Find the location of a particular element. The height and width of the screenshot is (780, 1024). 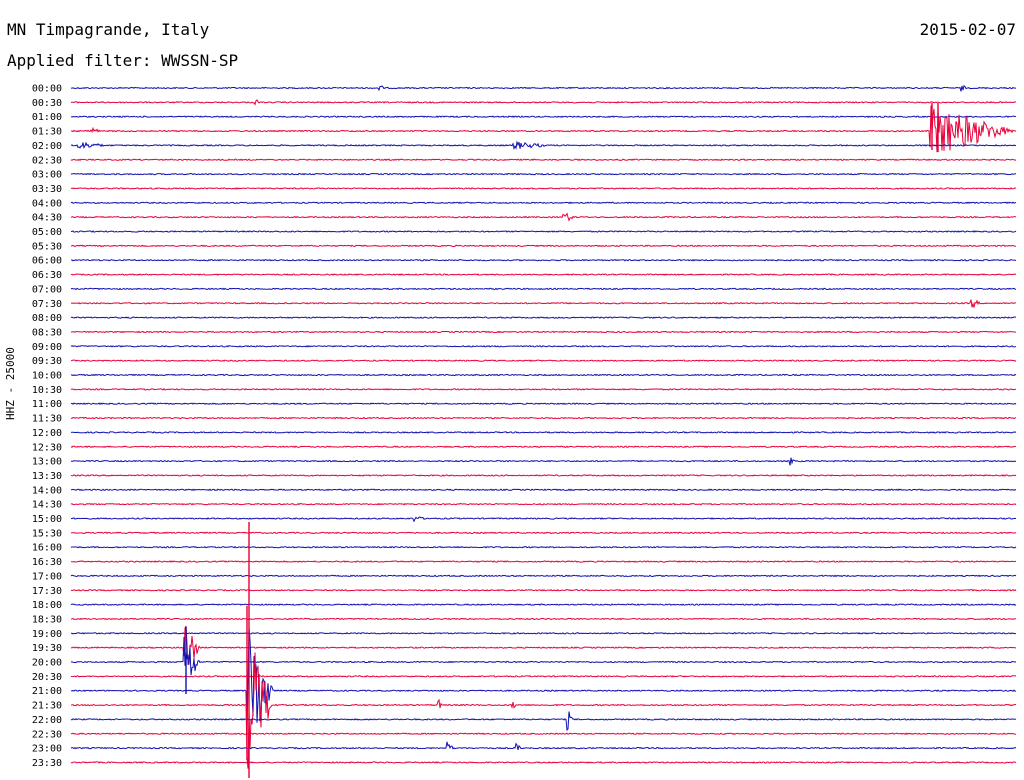

time-label: 15:00 is located at coordinates (47, 519).